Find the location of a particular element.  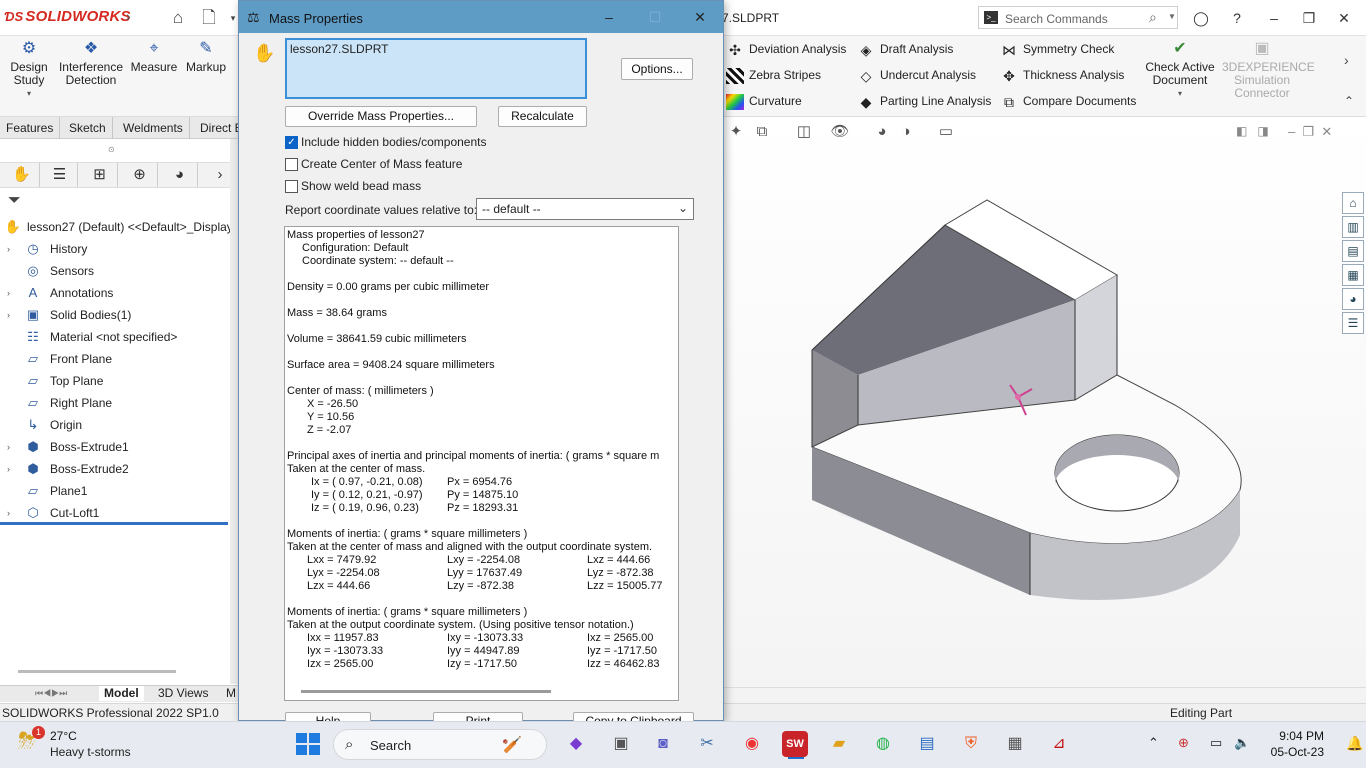

panel-splitter is located at coordinates (234, 411).